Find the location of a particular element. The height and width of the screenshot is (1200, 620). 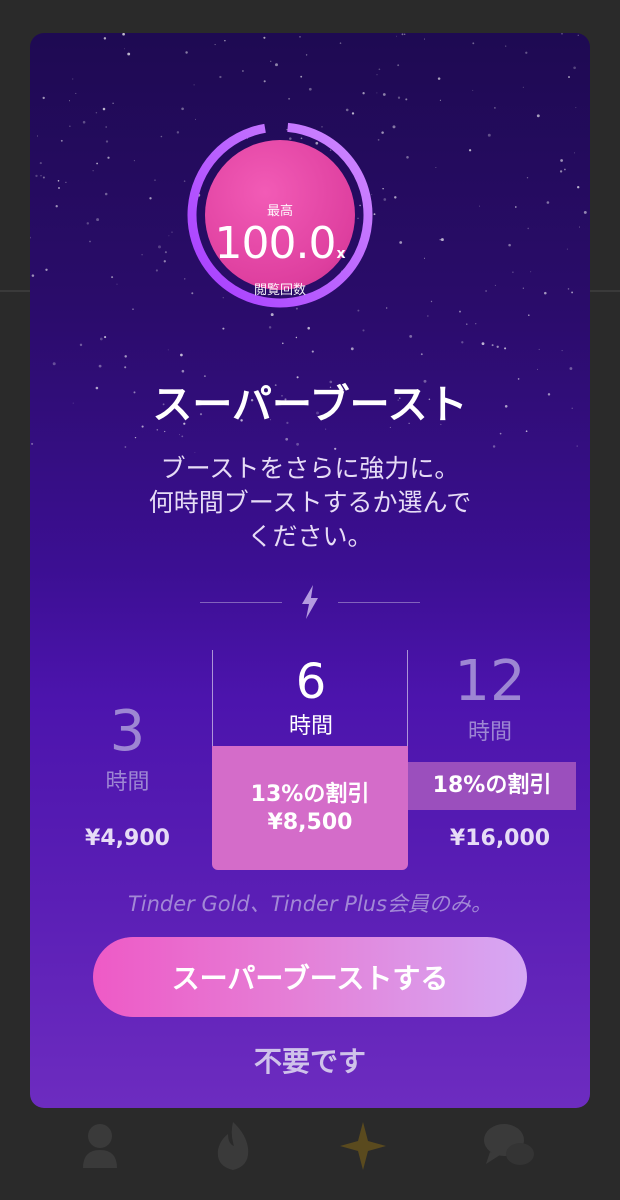

divider-left is located at coordinates (241, 602).